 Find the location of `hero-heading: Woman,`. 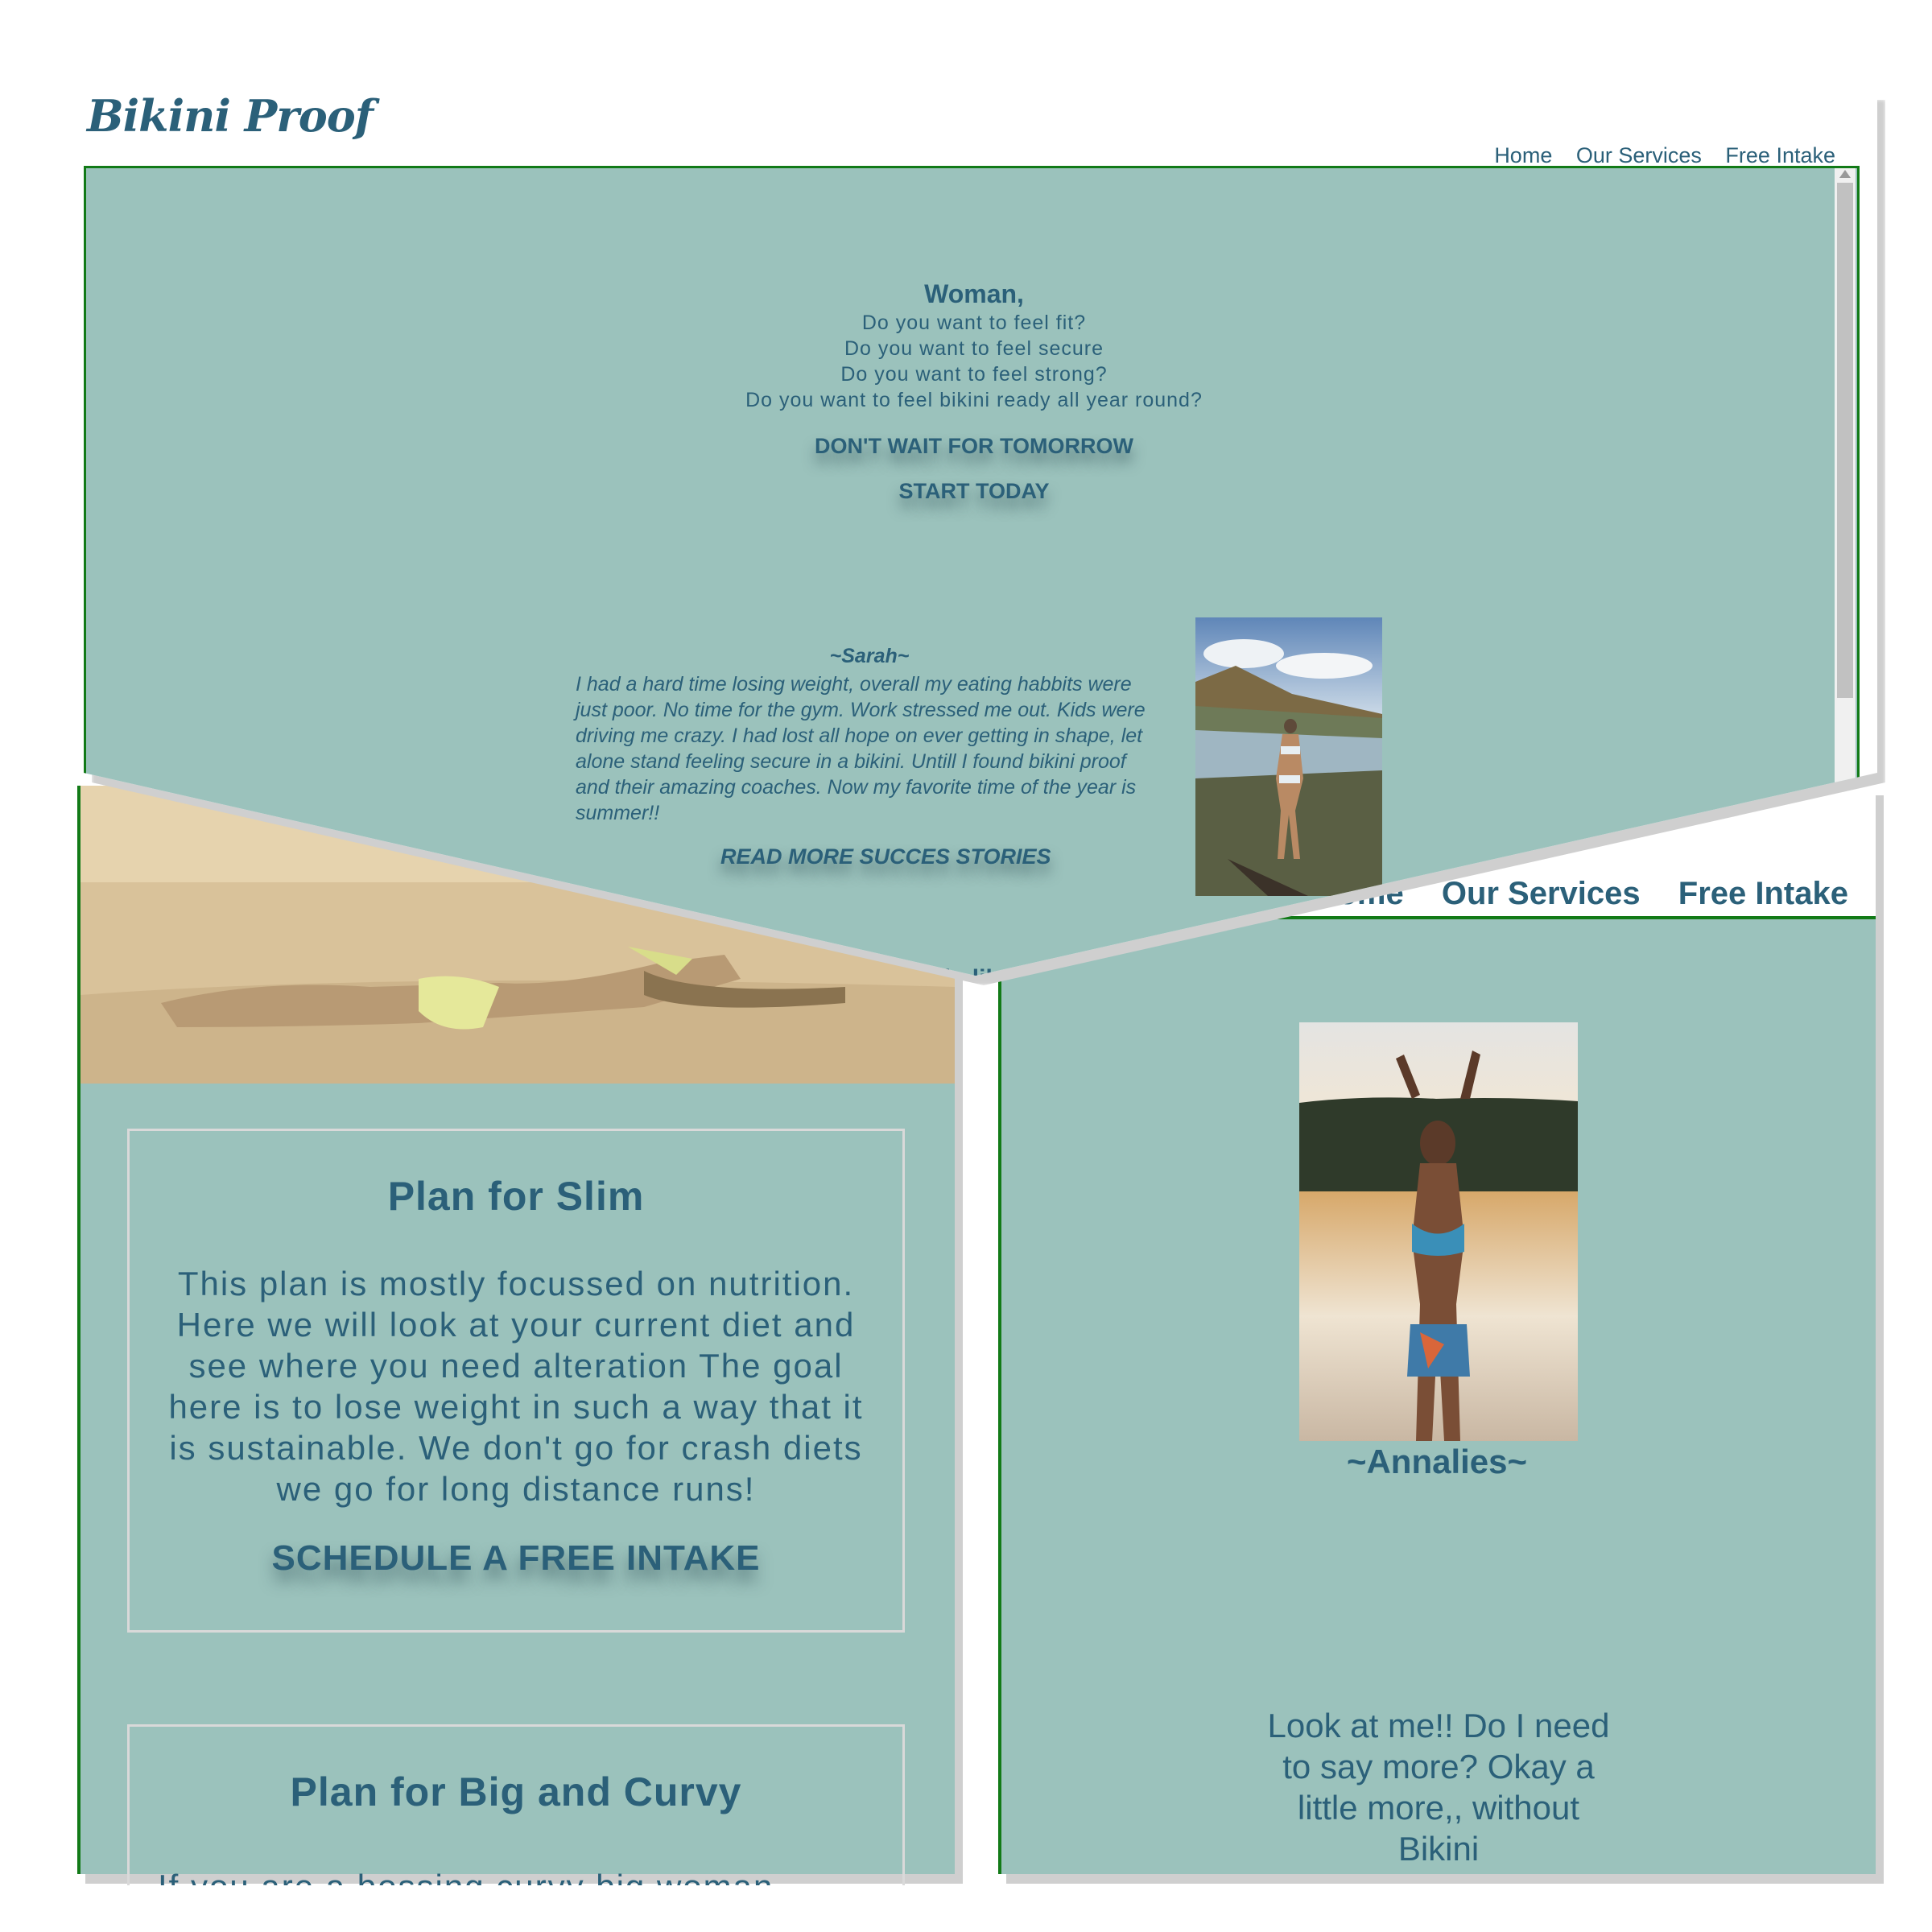

hero-heading: Woman, is located at coordinates (974, 293).